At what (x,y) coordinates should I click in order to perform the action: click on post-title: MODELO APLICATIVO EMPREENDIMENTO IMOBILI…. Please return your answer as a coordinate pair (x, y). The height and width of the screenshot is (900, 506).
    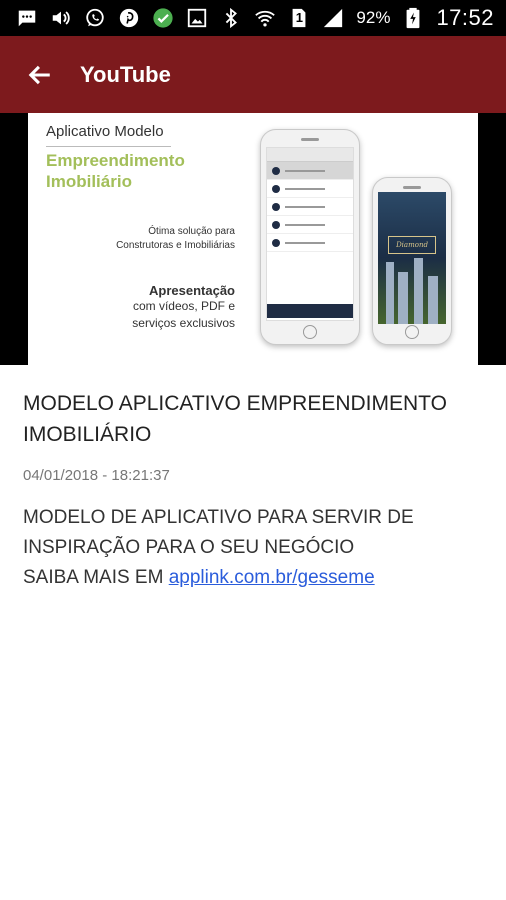
    Looking at the image, I should click on (235, 419).